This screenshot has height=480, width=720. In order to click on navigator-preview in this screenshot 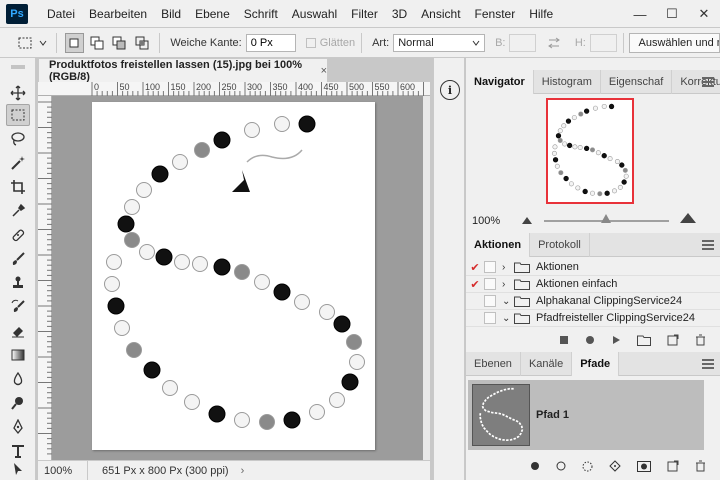, I will do `click(590, 151)`.